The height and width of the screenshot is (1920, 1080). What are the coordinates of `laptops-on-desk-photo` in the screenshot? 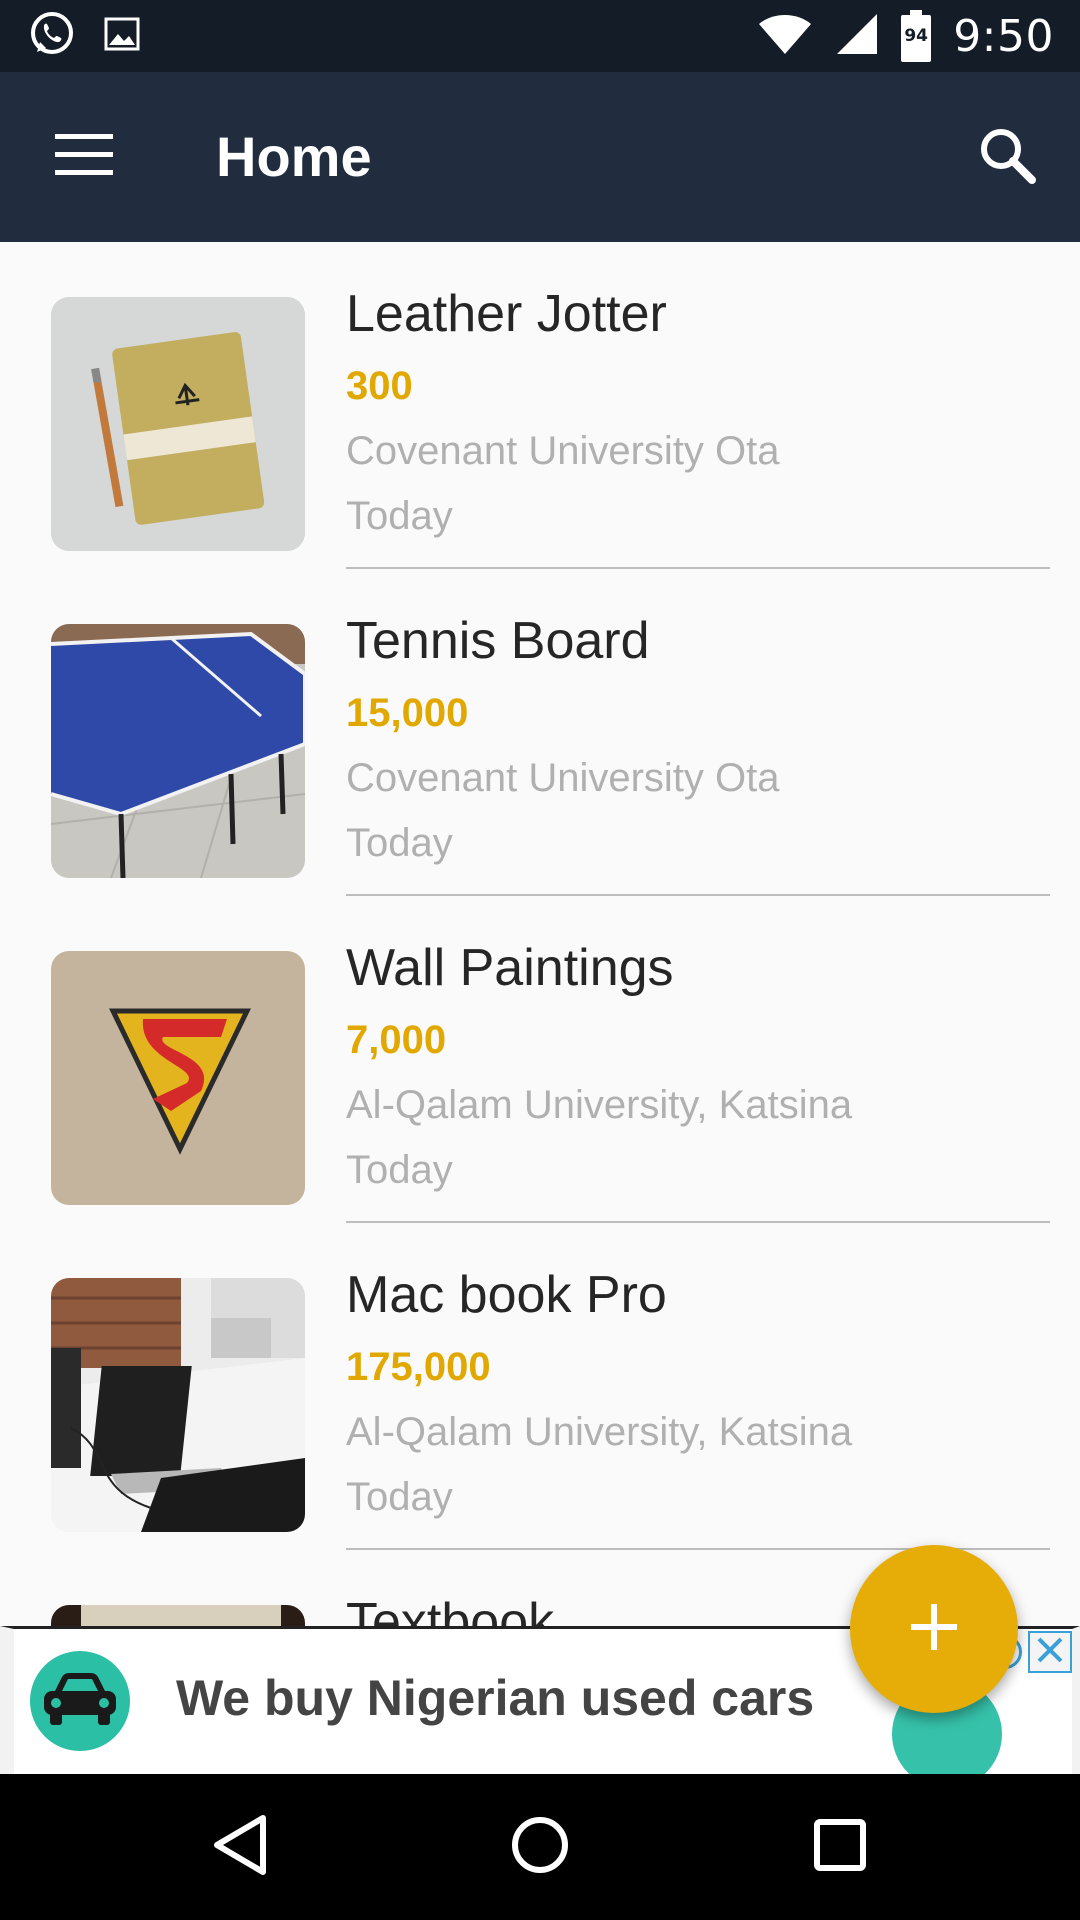 It's located at (178, 1405).